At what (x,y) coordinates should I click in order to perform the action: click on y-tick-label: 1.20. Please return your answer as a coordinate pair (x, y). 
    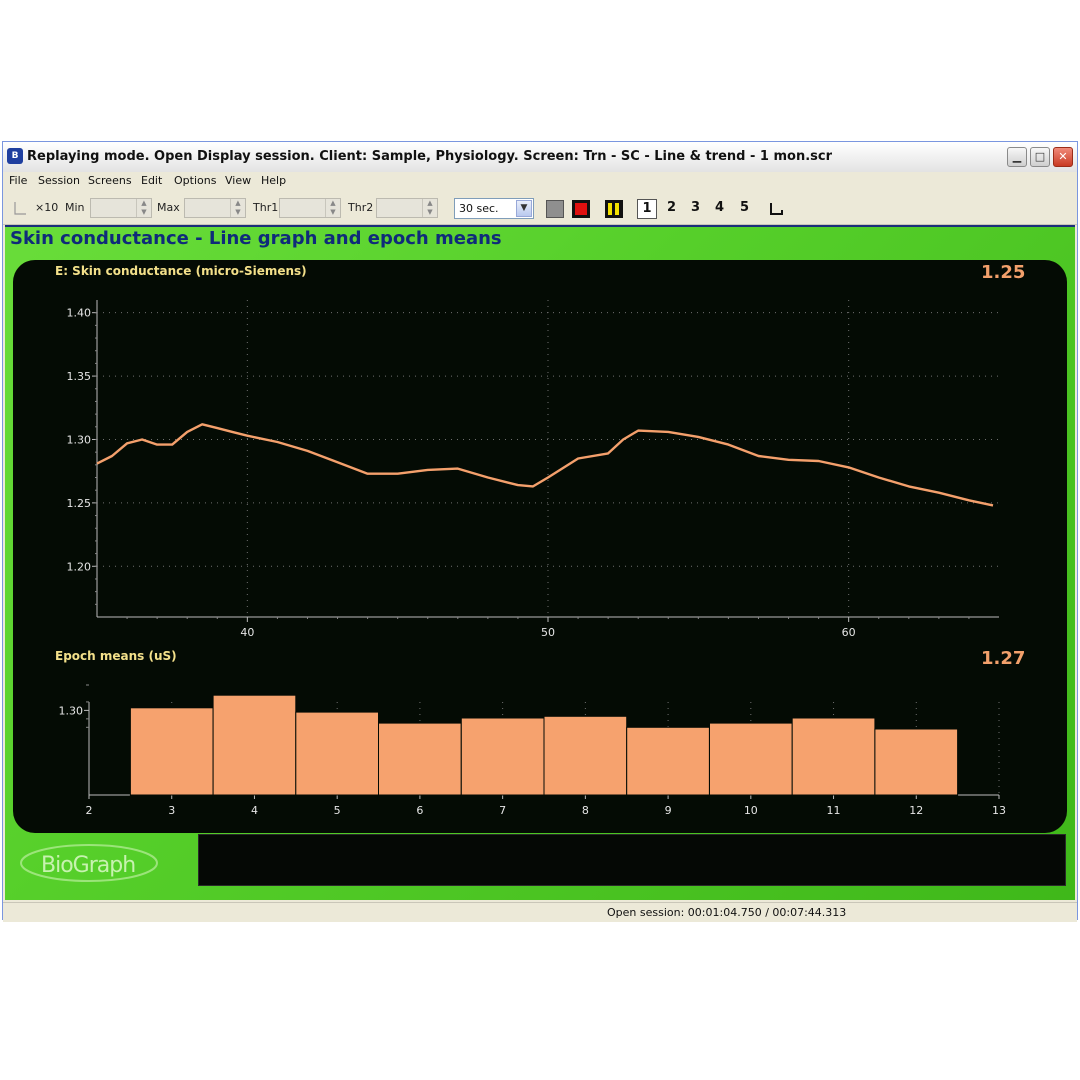
    Looking at the image, I should click on (79, 566).